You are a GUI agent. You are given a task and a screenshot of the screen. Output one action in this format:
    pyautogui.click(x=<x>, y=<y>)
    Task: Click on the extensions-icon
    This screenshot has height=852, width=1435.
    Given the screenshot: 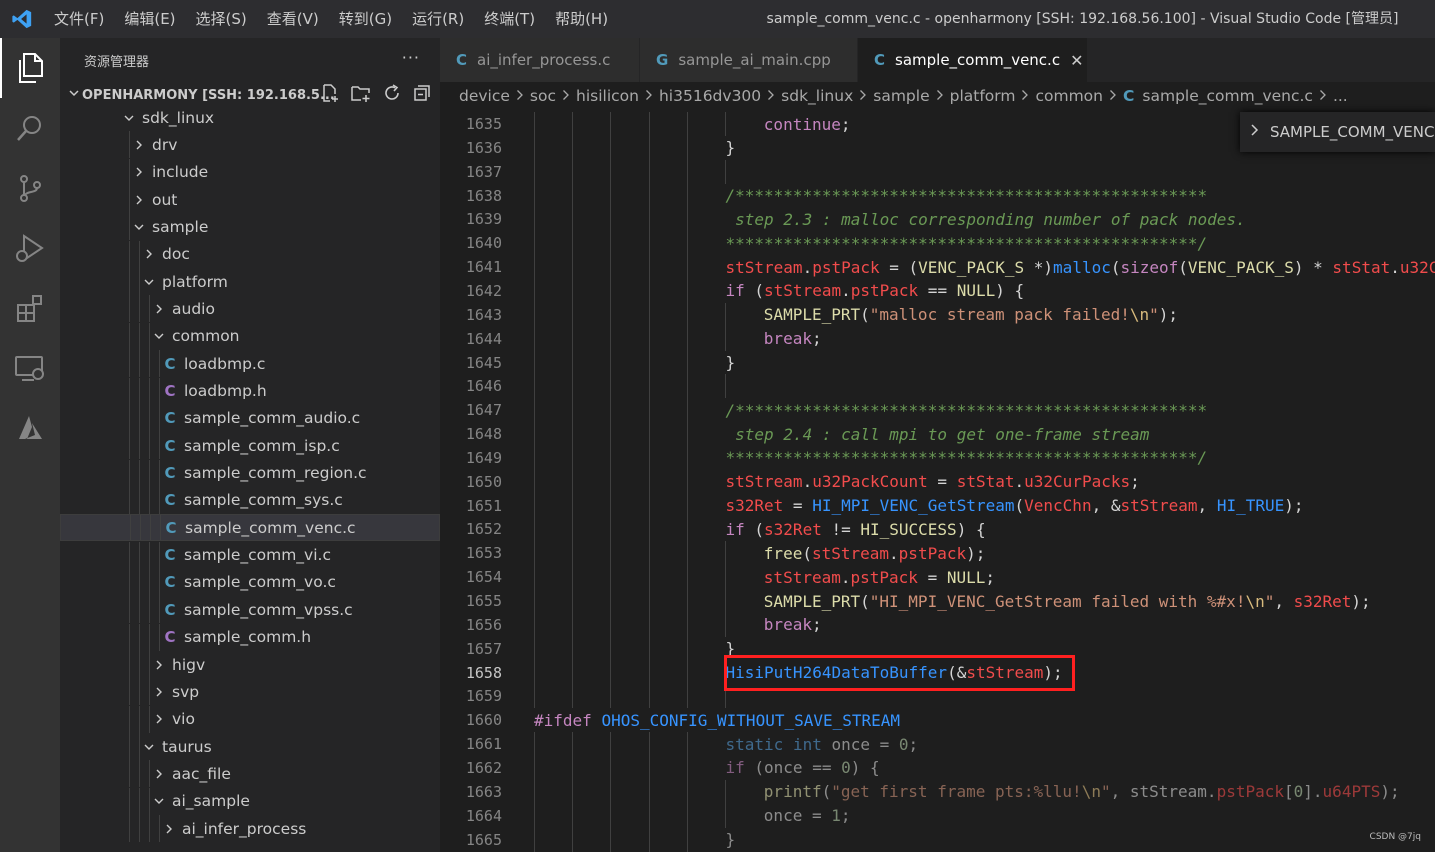 What is the action you would take?
    pyautogui.click(x=30, y=308)
    